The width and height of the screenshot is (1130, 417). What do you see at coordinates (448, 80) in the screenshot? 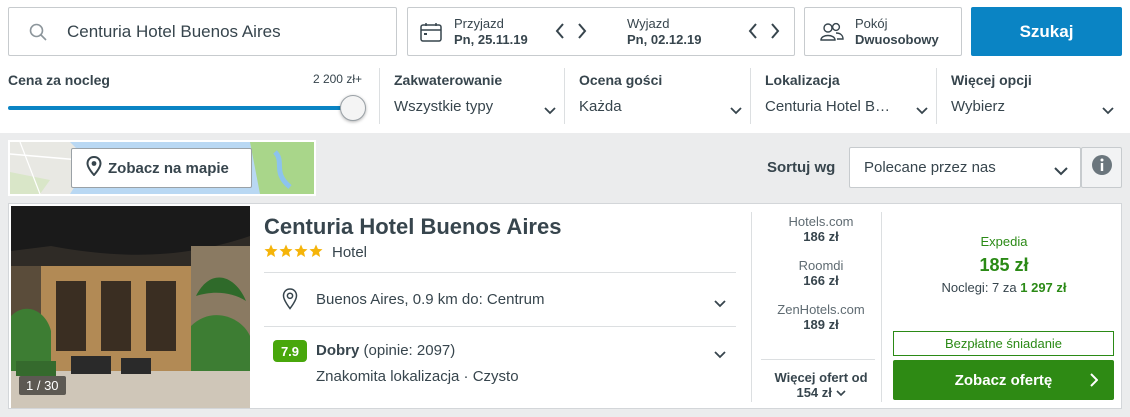
I see `filter-title: Zakwaterowanie` at bounding box center [448, 80].